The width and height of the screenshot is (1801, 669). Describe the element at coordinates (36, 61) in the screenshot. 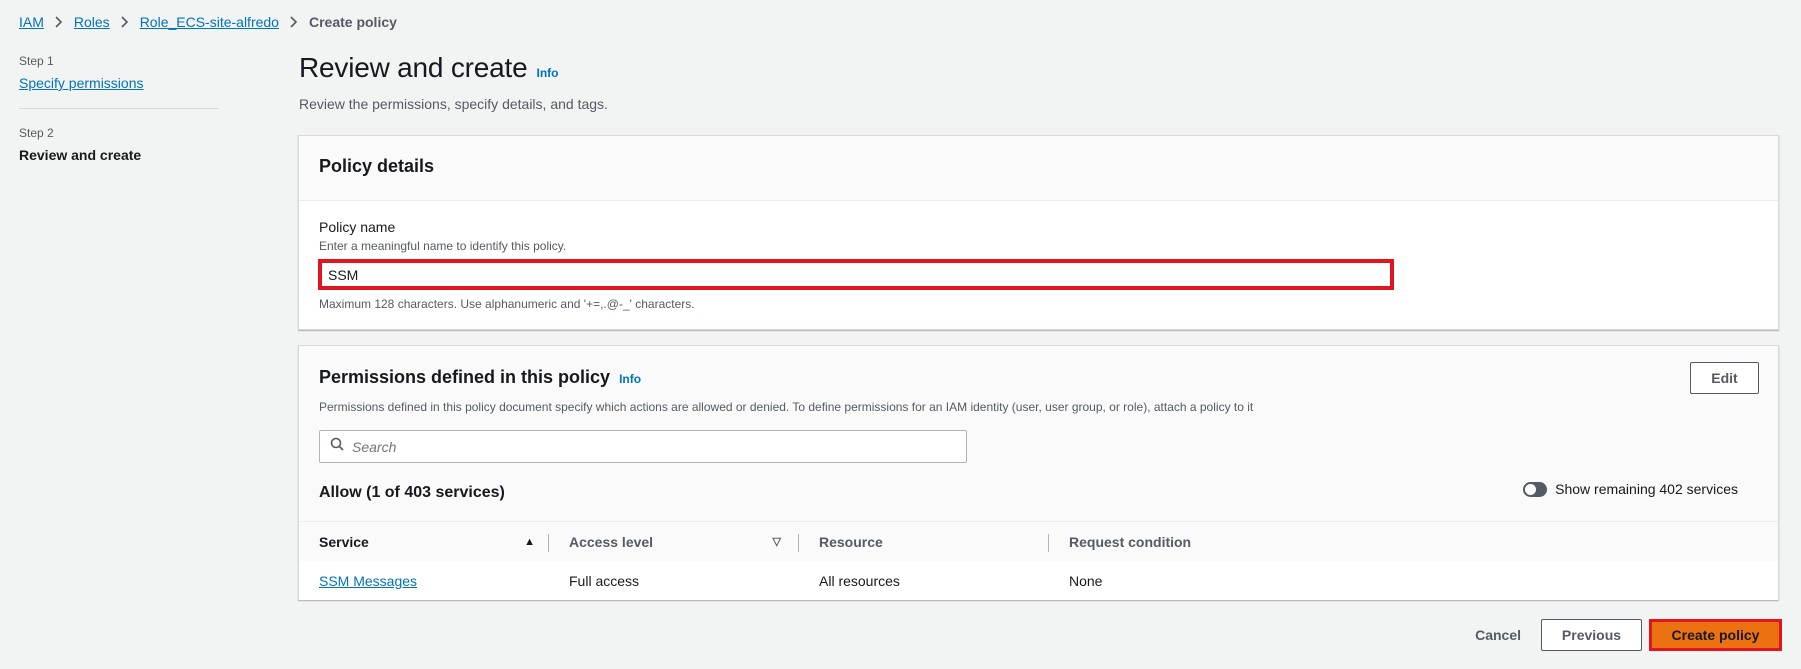

I see `step-1-number: Step 1` at that location.